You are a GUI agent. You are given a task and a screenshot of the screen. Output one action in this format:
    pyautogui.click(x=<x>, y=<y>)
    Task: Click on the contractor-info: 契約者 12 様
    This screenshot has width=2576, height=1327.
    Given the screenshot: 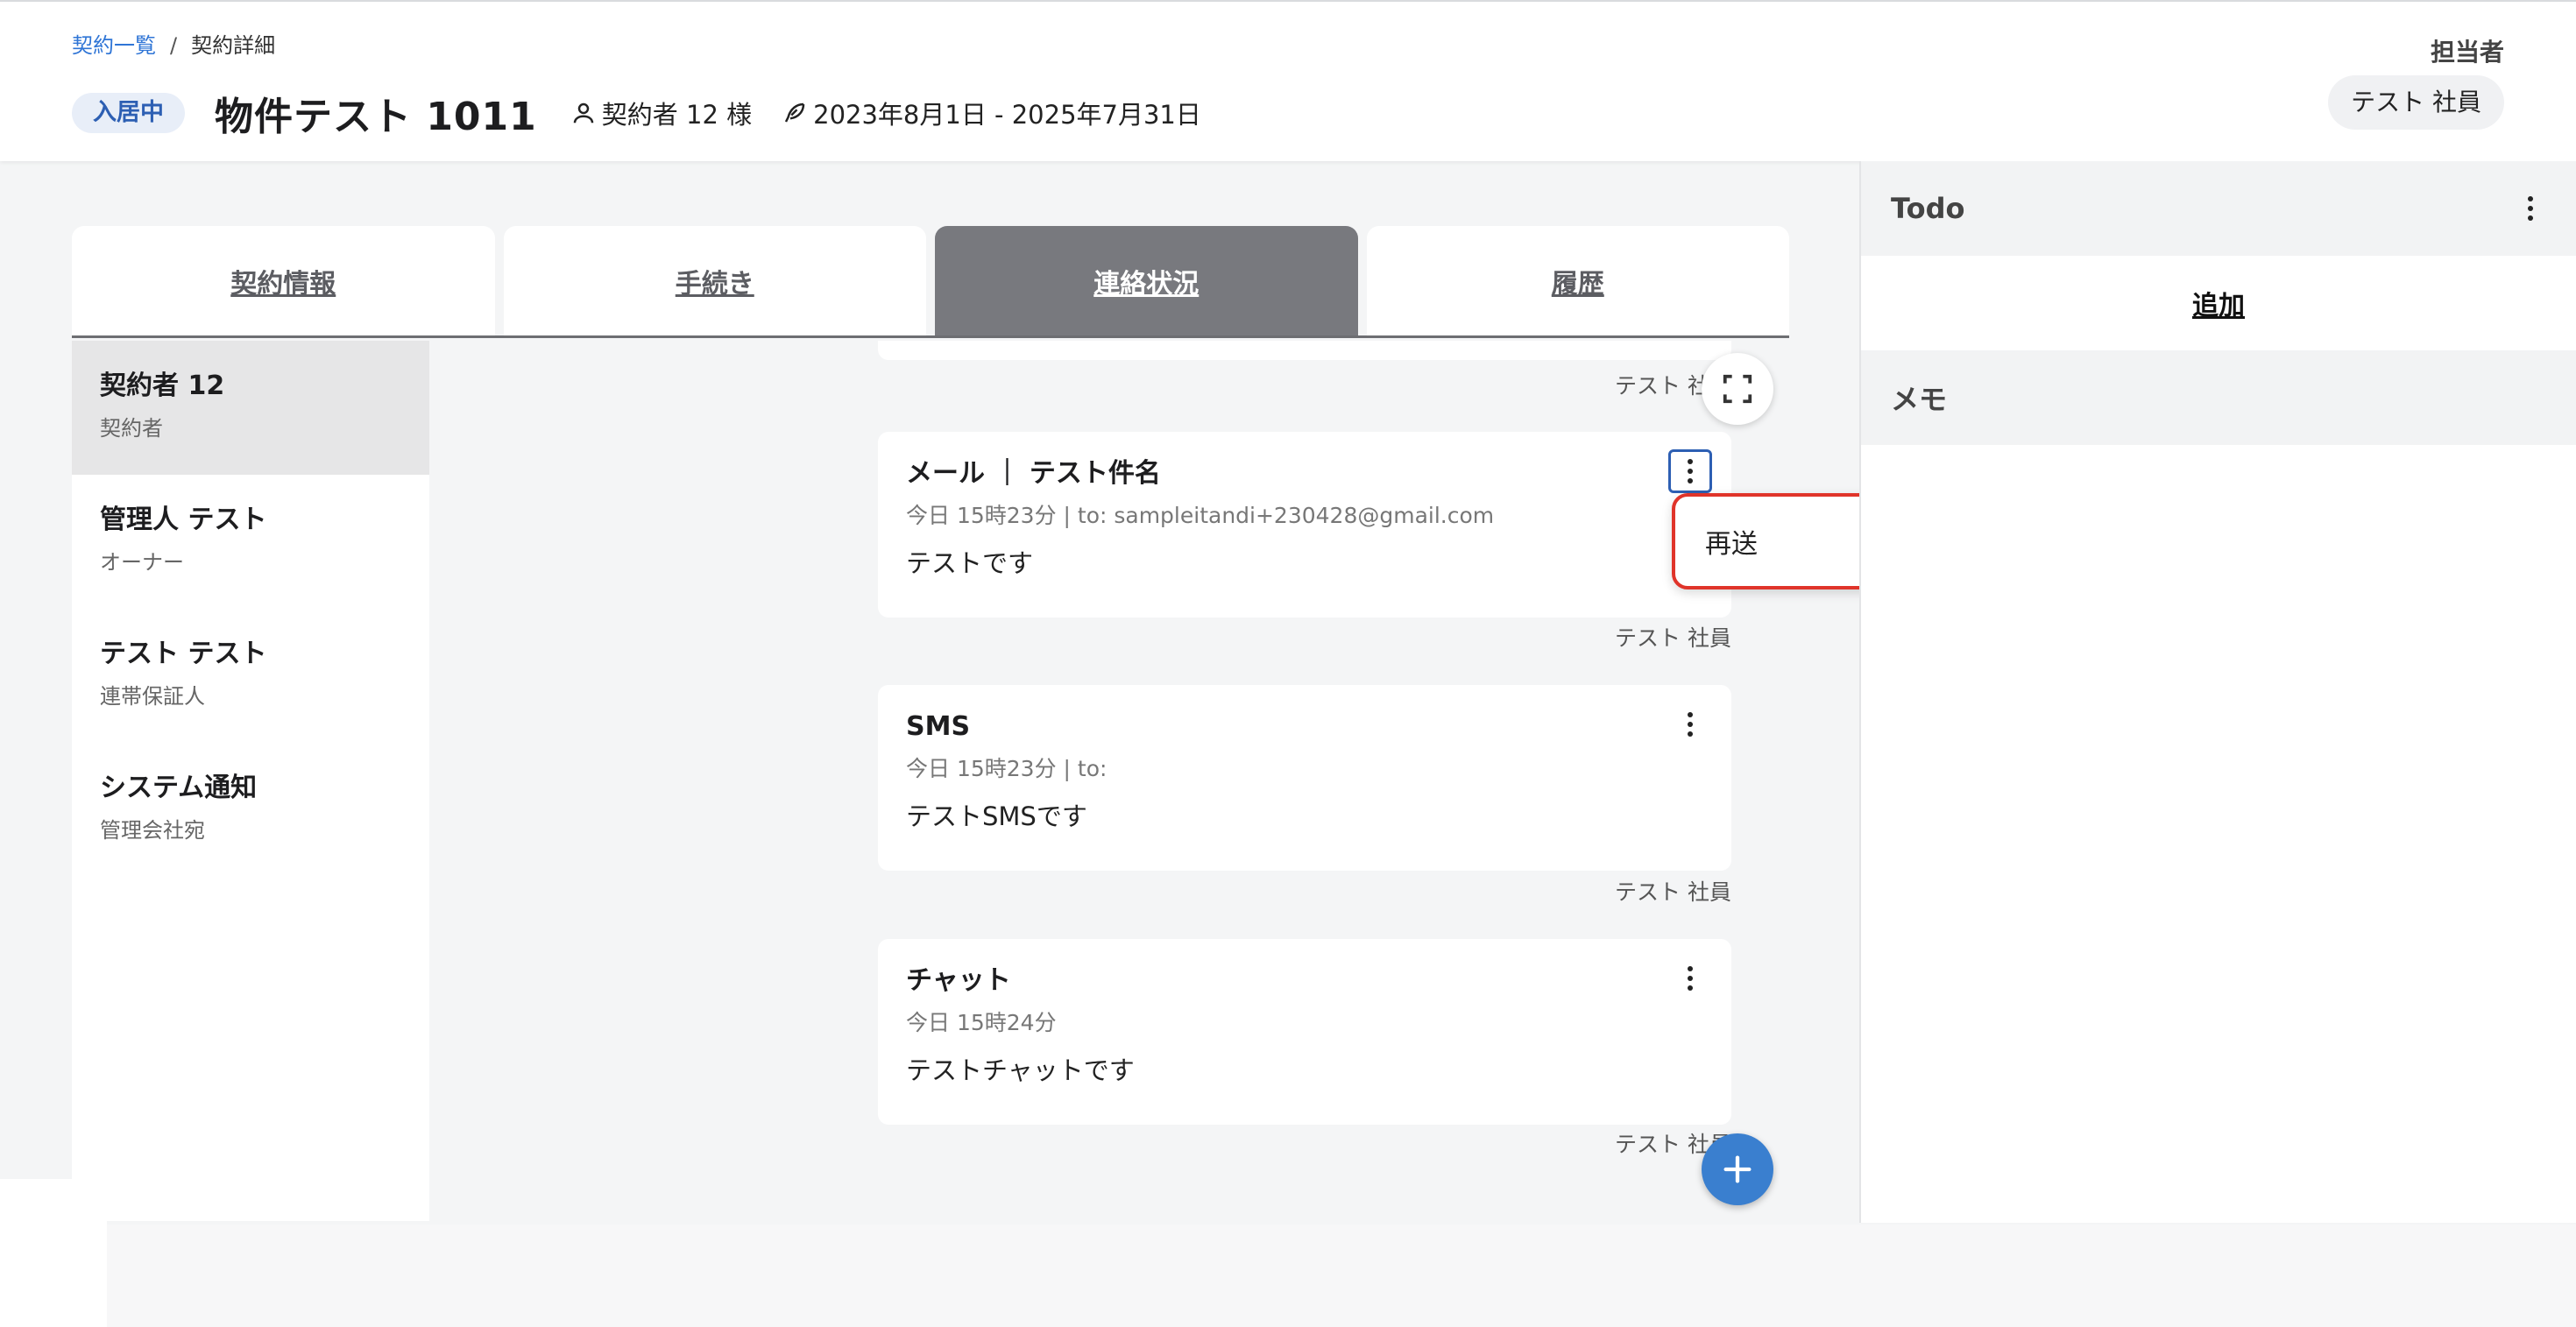 What is the action you would take?
    pyautogui.click(x=661, y=113)
    